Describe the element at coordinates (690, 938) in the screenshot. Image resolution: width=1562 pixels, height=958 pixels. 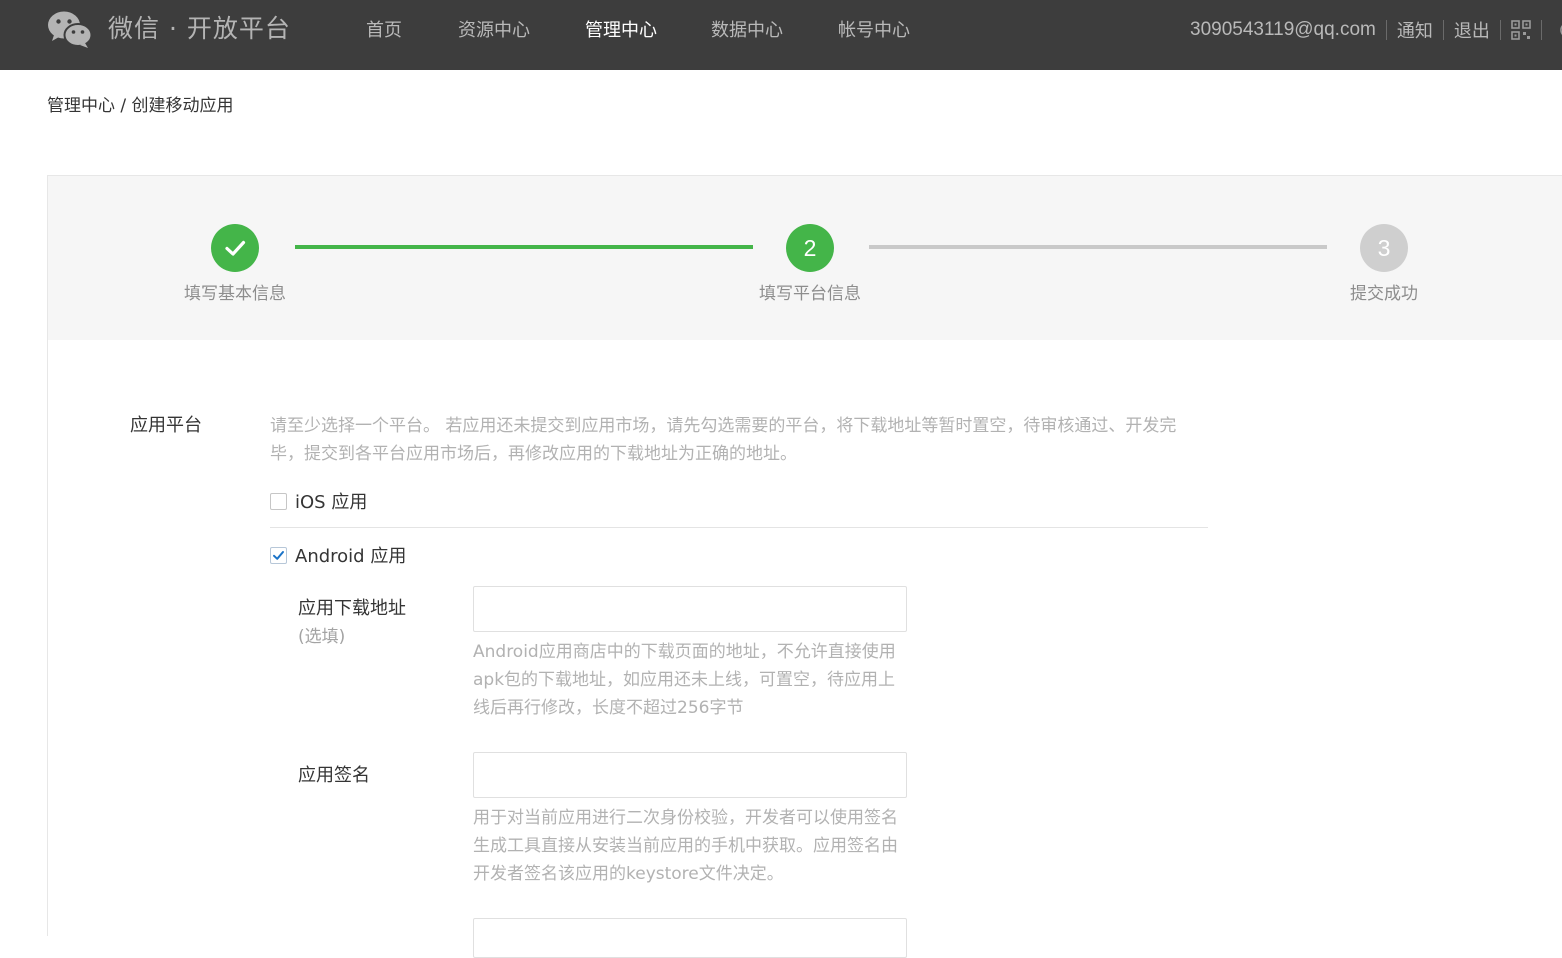
I see `next-field-input` at that location.